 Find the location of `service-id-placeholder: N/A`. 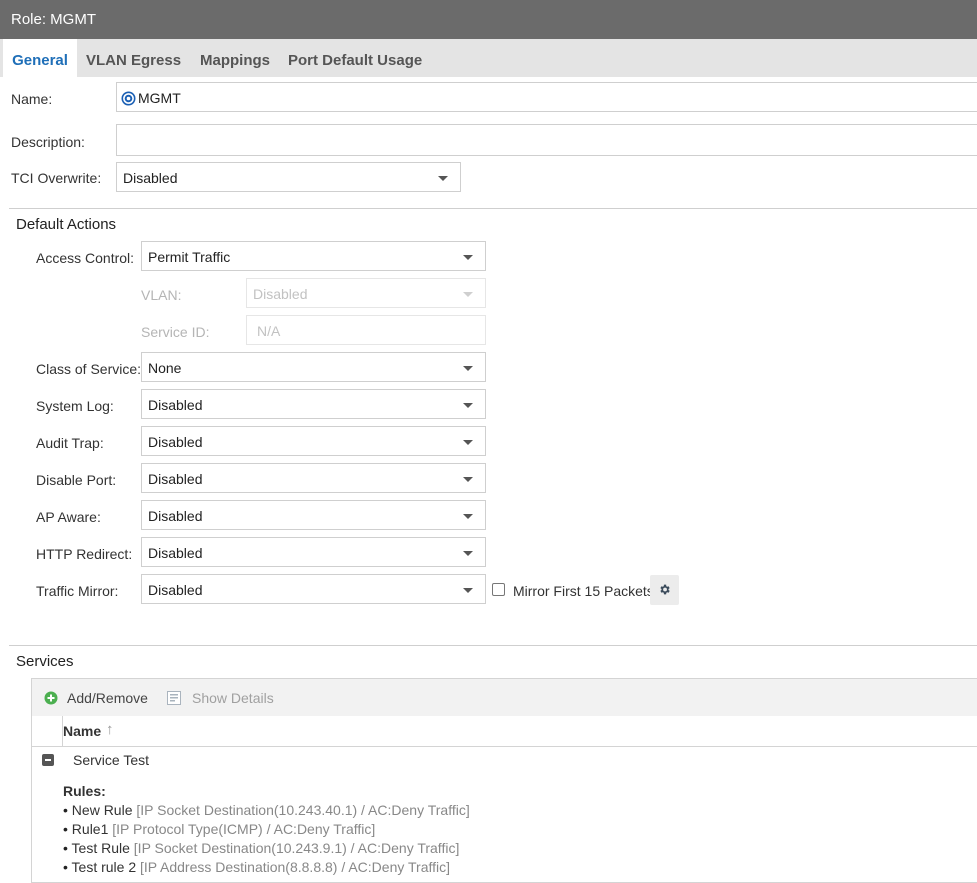

service-id-placeholder: N/A is located at coordinates (269, 331).